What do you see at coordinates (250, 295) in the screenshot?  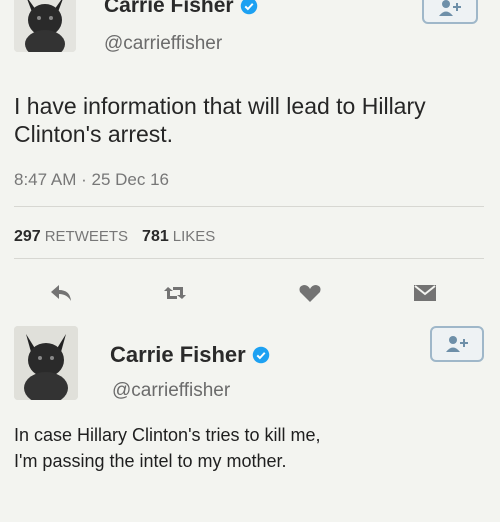 I see `action-bar` at bounding box center [250, 295].